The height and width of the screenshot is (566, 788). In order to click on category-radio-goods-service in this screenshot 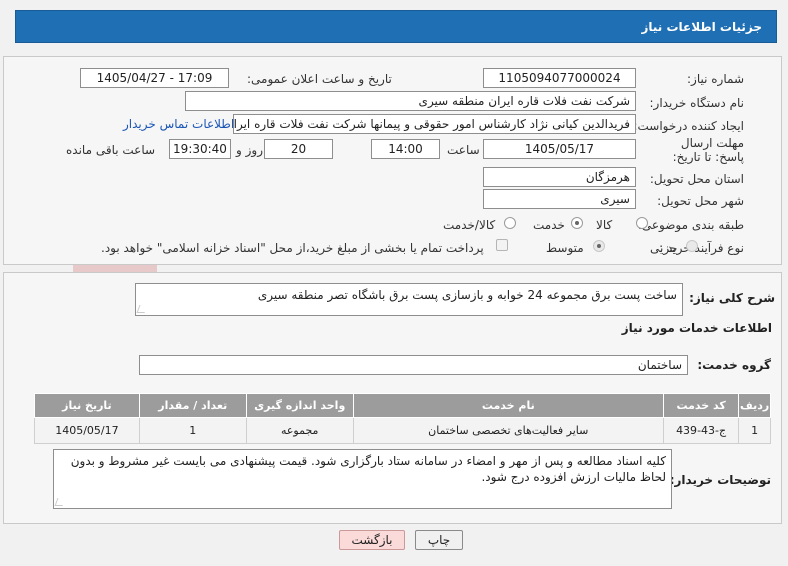, I will do `click(510, 223)`.